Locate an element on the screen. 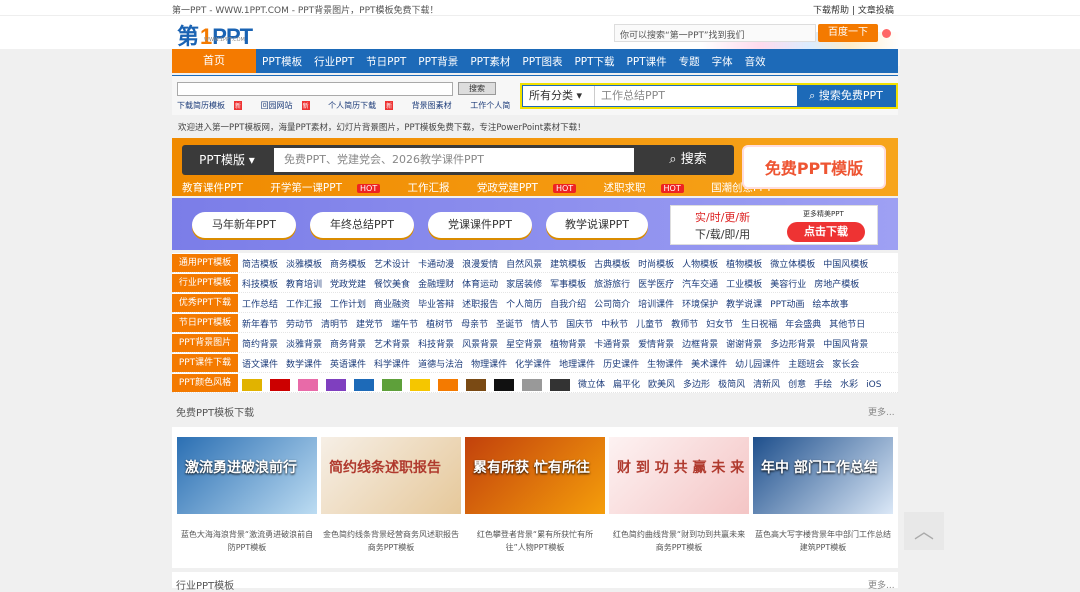 The width and height of the screenshot is (1080, 592). free-ppt-button: 免费PPT模版 is located at coordinates (814, 167).